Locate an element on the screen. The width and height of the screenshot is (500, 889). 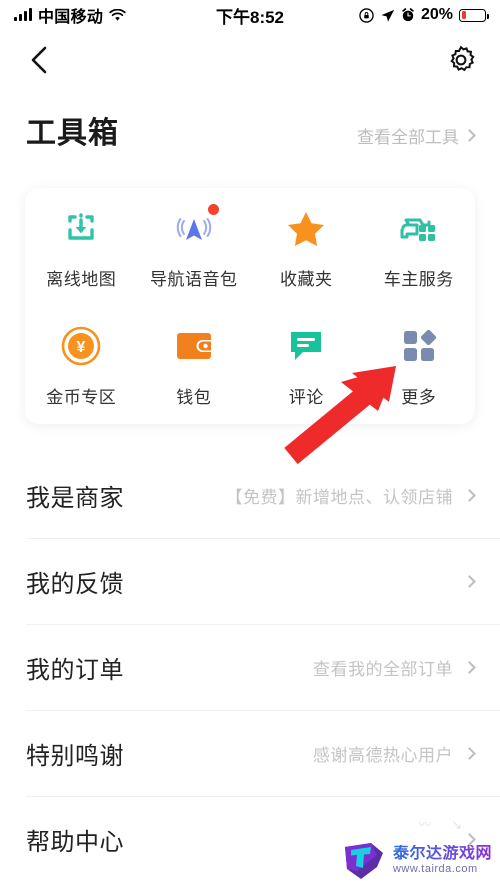
menu-row-orders: 我的订单 查看我的全部订单 is located at coordinates (250, 667).